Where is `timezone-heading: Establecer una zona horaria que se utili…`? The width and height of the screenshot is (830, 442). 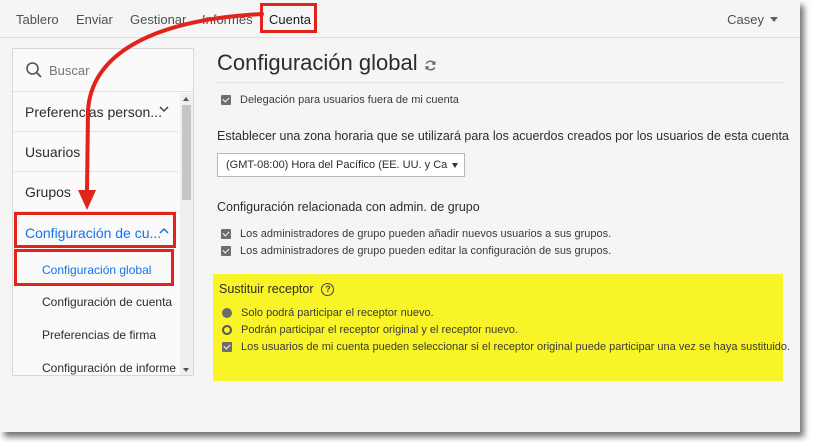
timezone-heading: Establecer una zona horaria que se utili… is located at coordinates (503, 136).